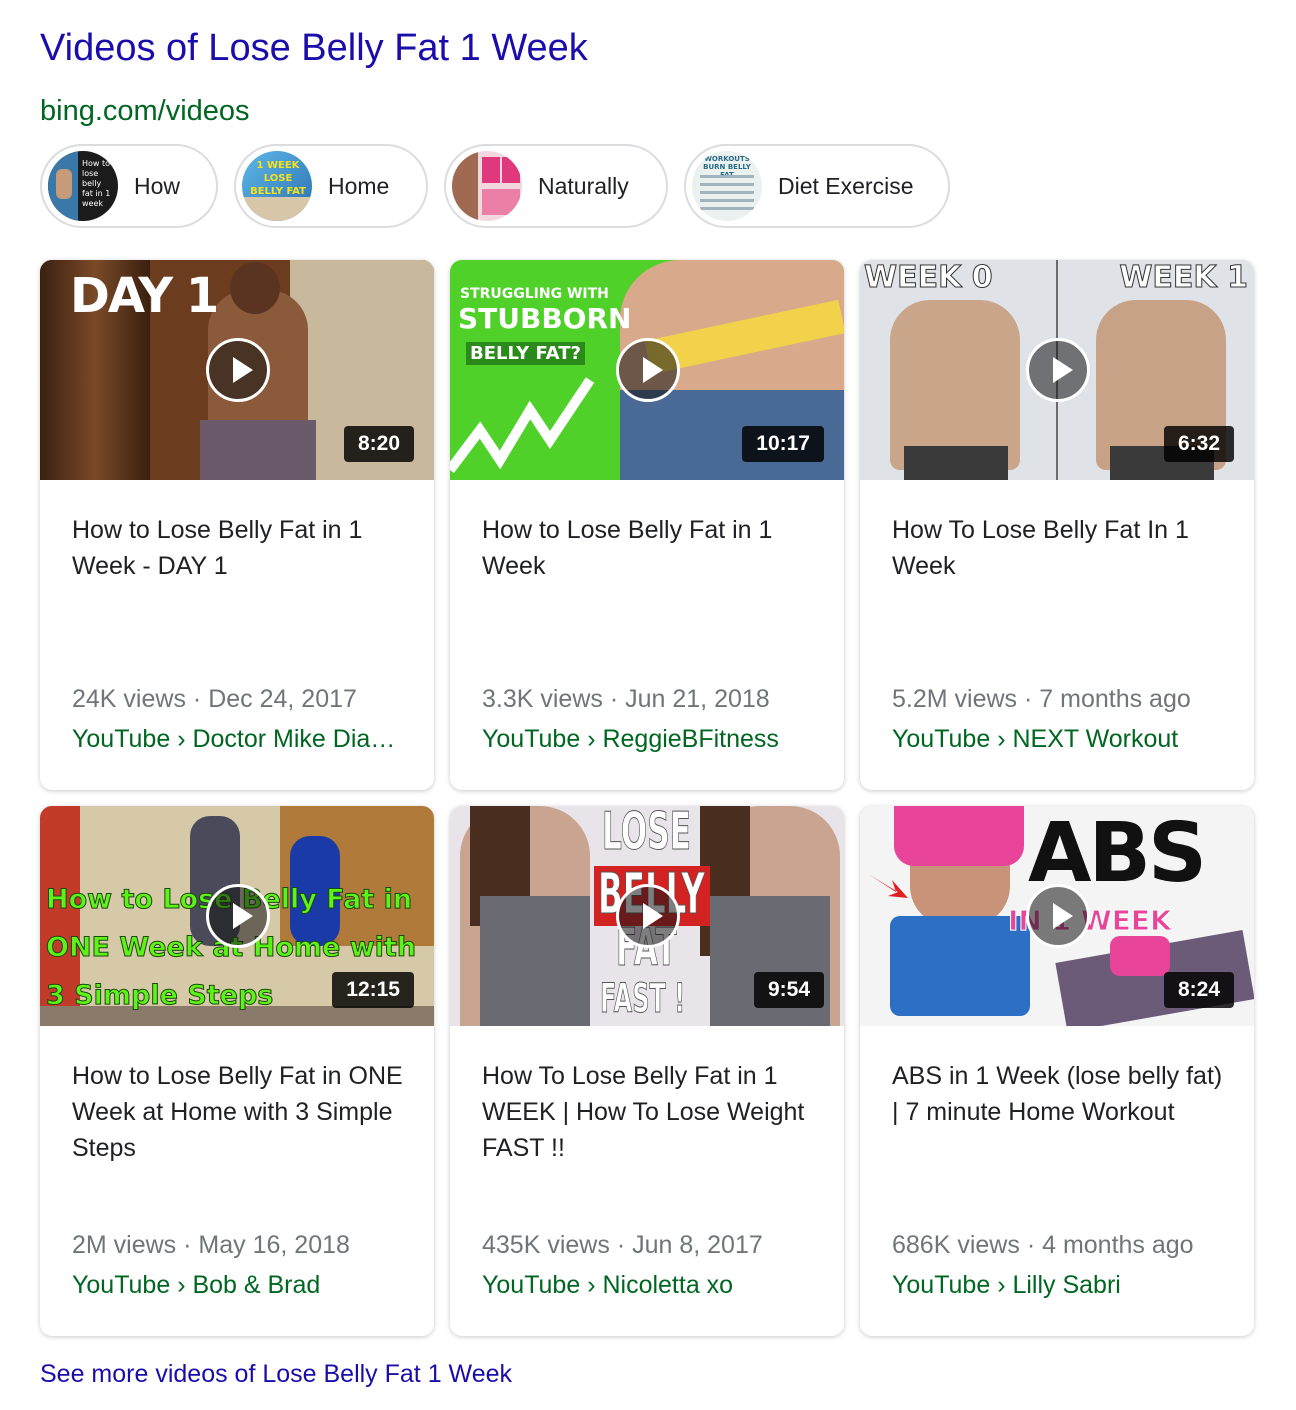 This screenshot has width=1296, height=1410. I want to click on thumb-overlay-text: WEEK 1, so click(1184, 278).